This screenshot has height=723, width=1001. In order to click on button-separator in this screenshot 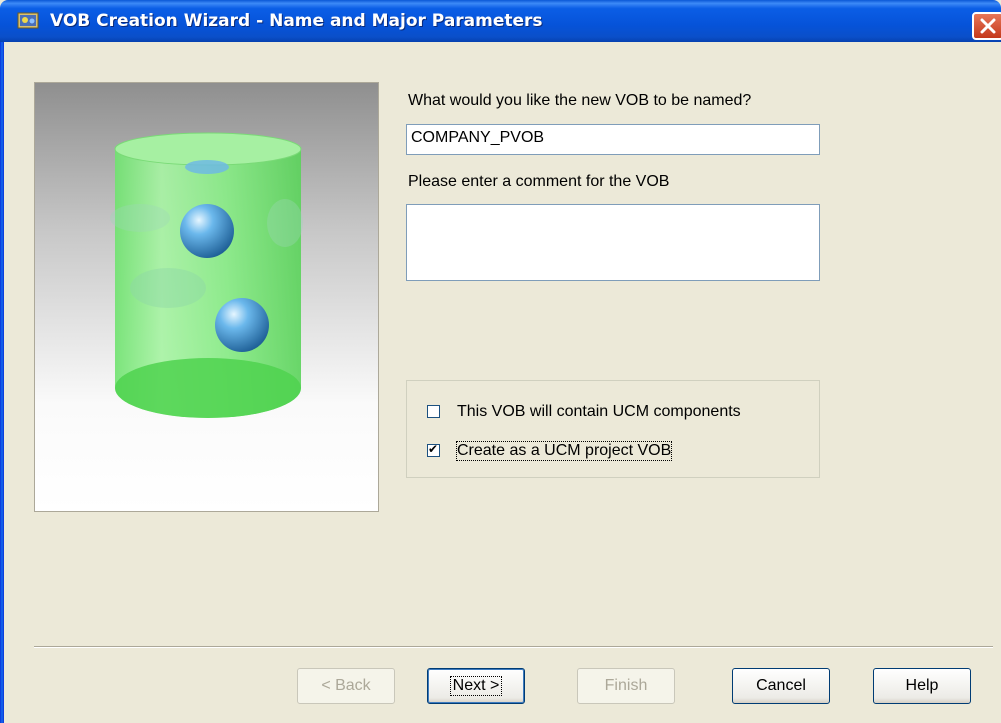, I will do `click(513, 647)`.